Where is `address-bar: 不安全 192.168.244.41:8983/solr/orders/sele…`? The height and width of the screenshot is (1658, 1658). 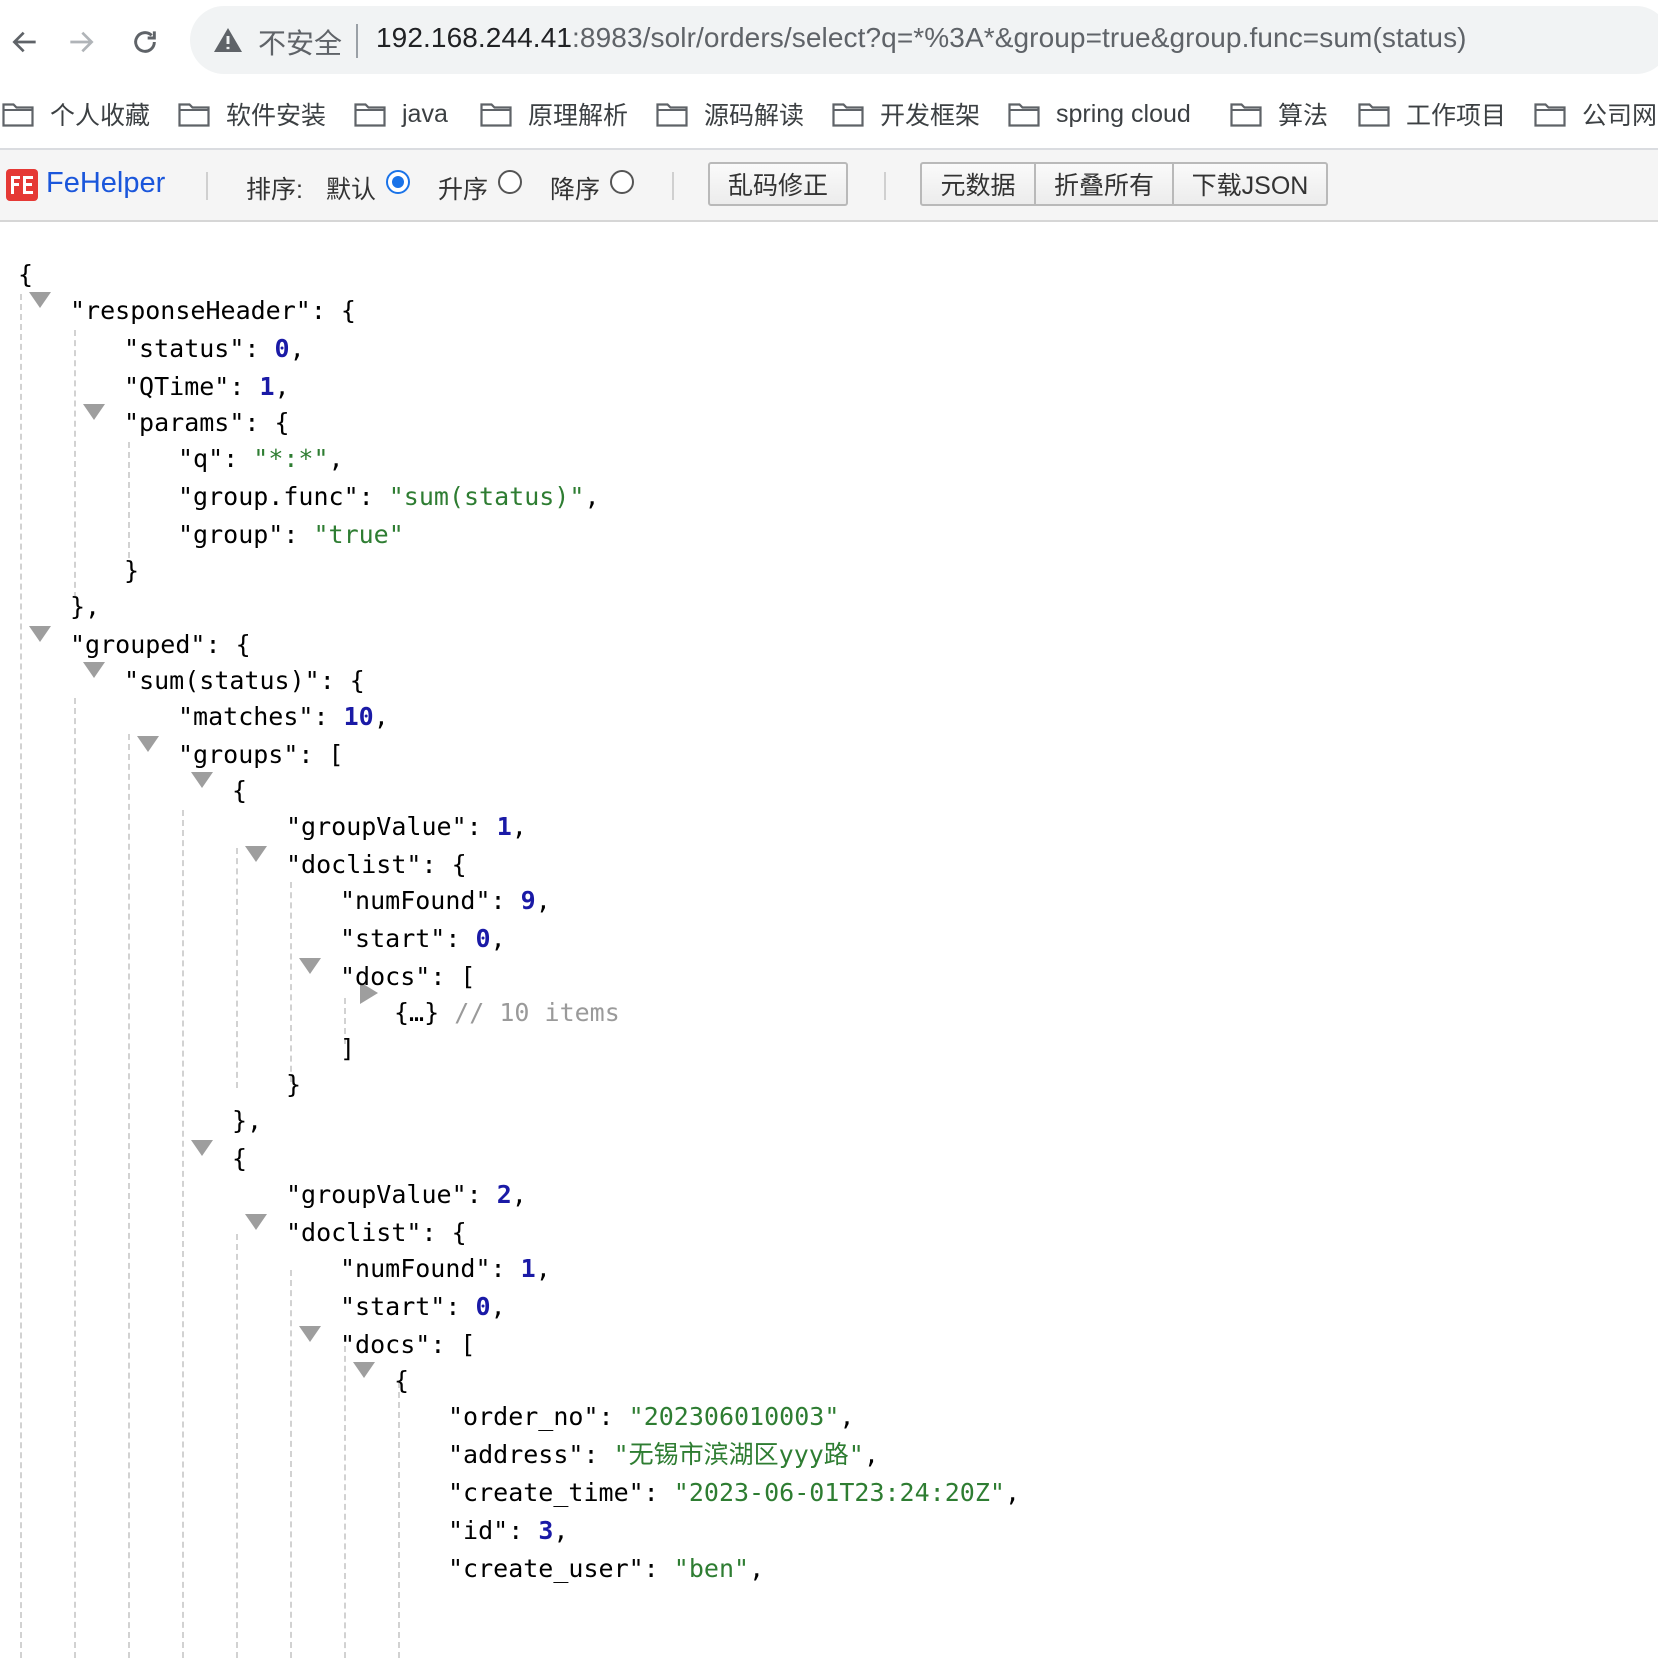
address-bar: 不安全 192.168.244.41:8983/solr/orders/sele… is located at coordinates (924, 40).